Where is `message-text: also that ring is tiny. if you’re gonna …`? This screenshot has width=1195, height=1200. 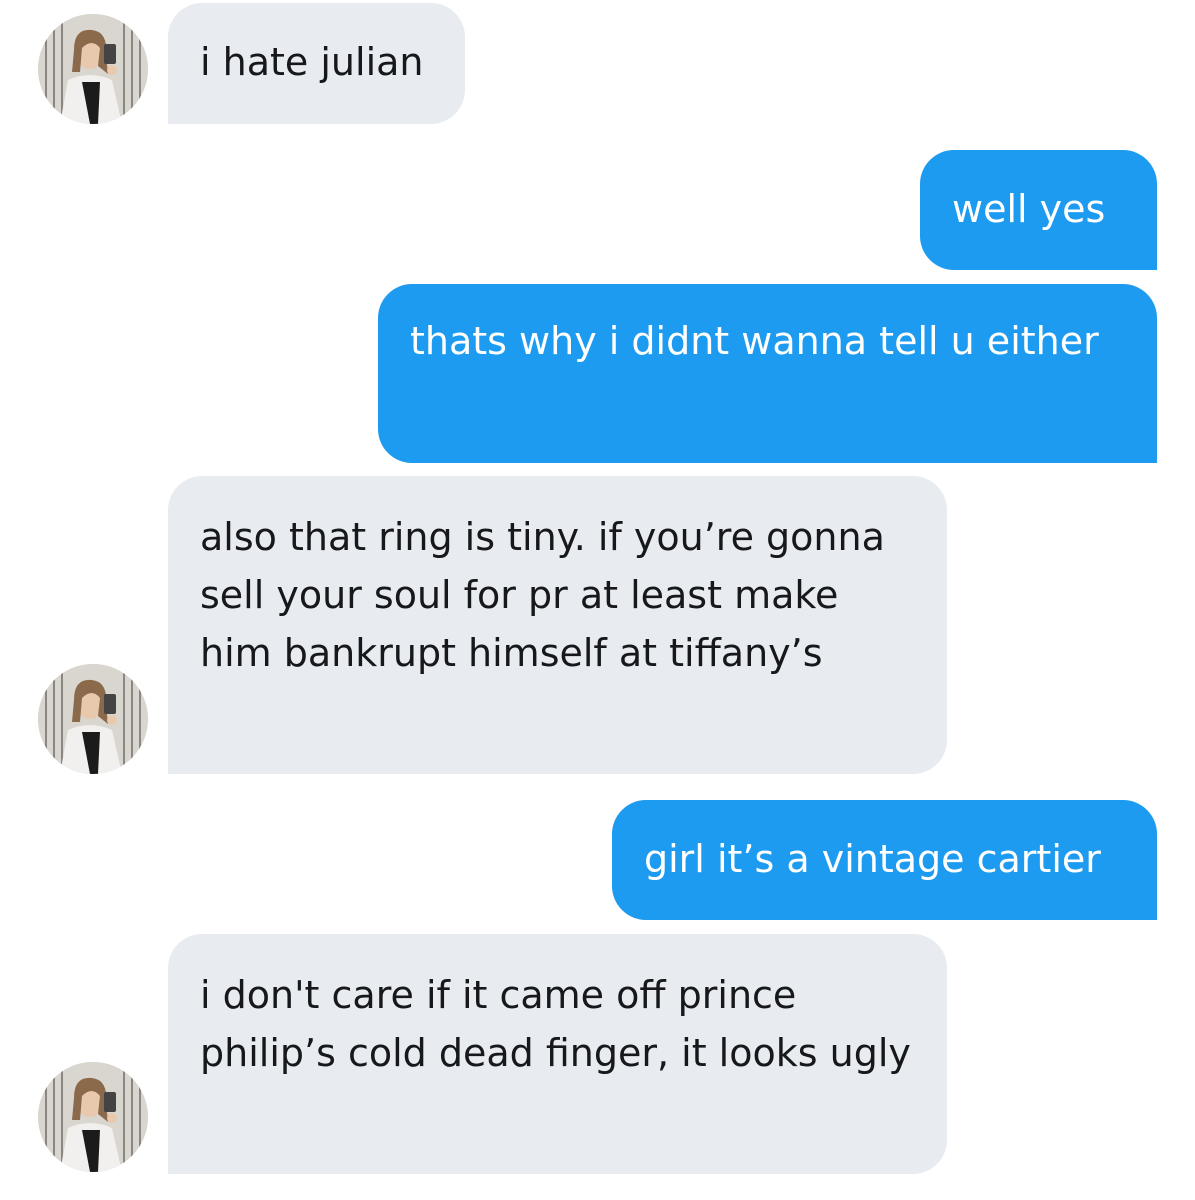
message-text: also that ring is tiny. if you’re gonna … is located at coordinates (542, 595).